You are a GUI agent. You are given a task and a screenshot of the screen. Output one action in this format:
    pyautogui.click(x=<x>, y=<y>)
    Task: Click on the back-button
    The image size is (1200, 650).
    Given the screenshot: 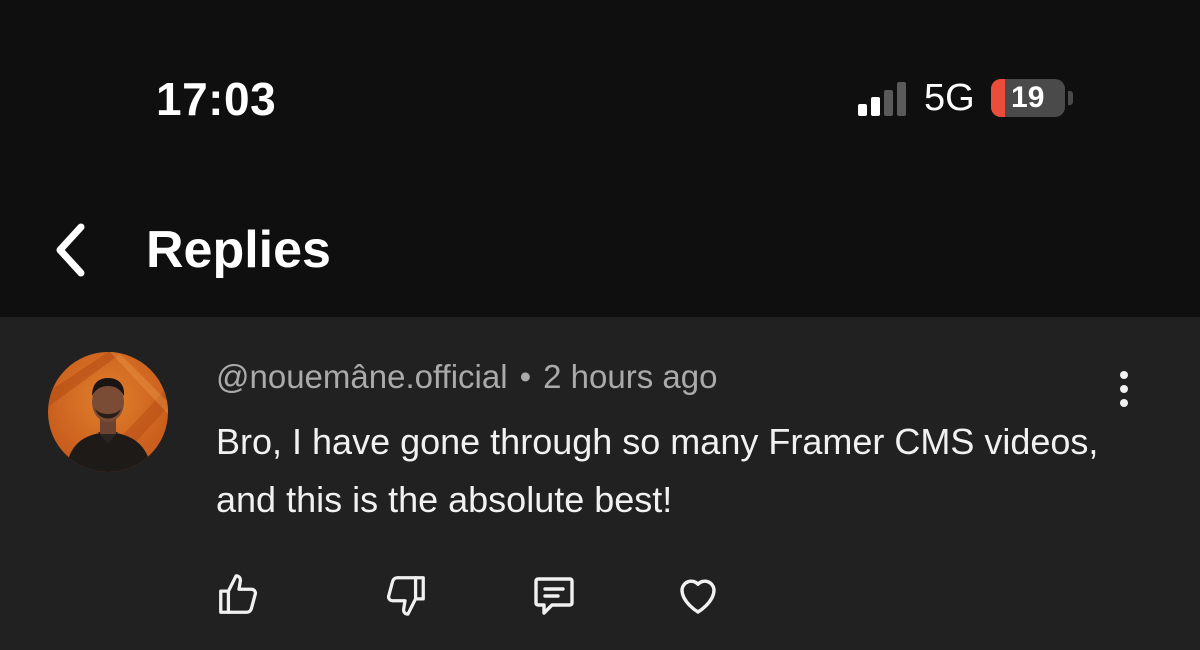 What is the action you would take?
    pyautogui.click(x=70, y=250)
    